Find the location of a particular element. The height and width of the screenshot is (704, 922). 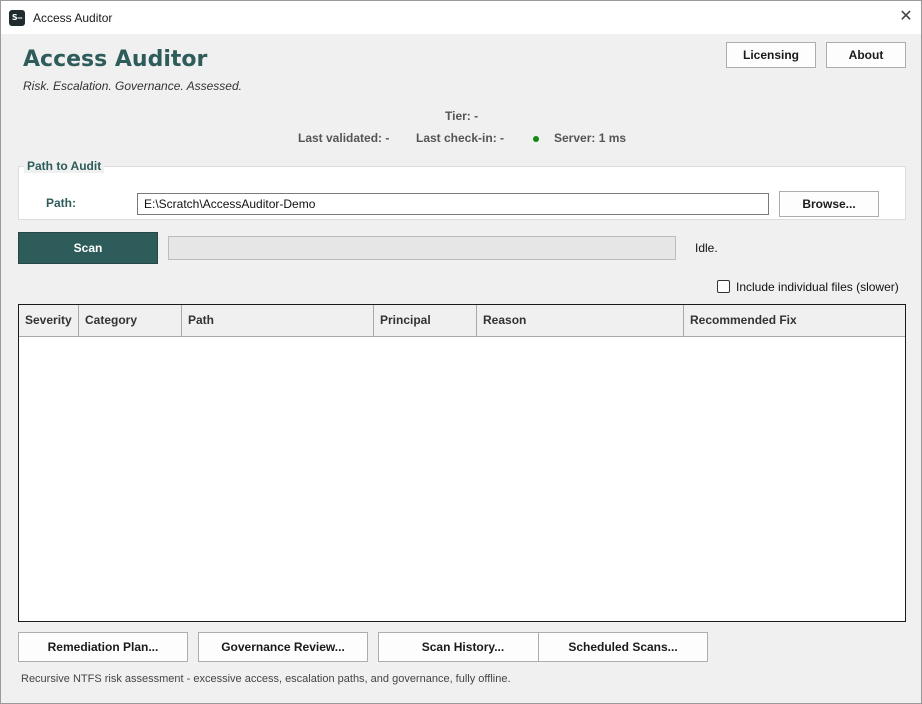

app-logo-icon: S‒ is located at coordinates (17, 18).